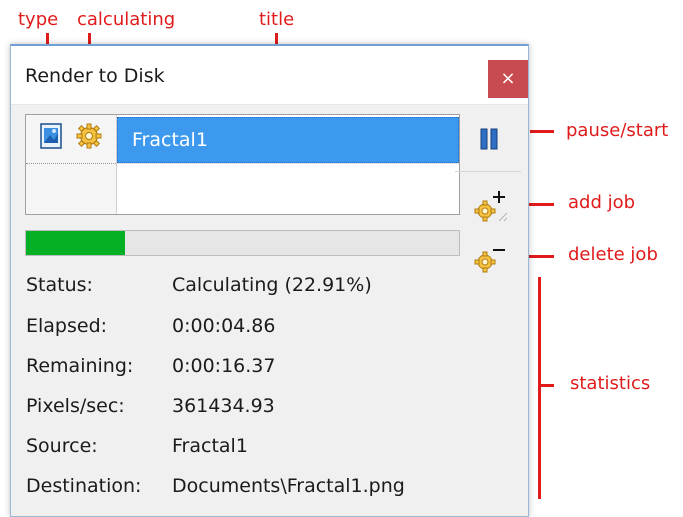  I want to click on delete-job-button, so click(491, 258).